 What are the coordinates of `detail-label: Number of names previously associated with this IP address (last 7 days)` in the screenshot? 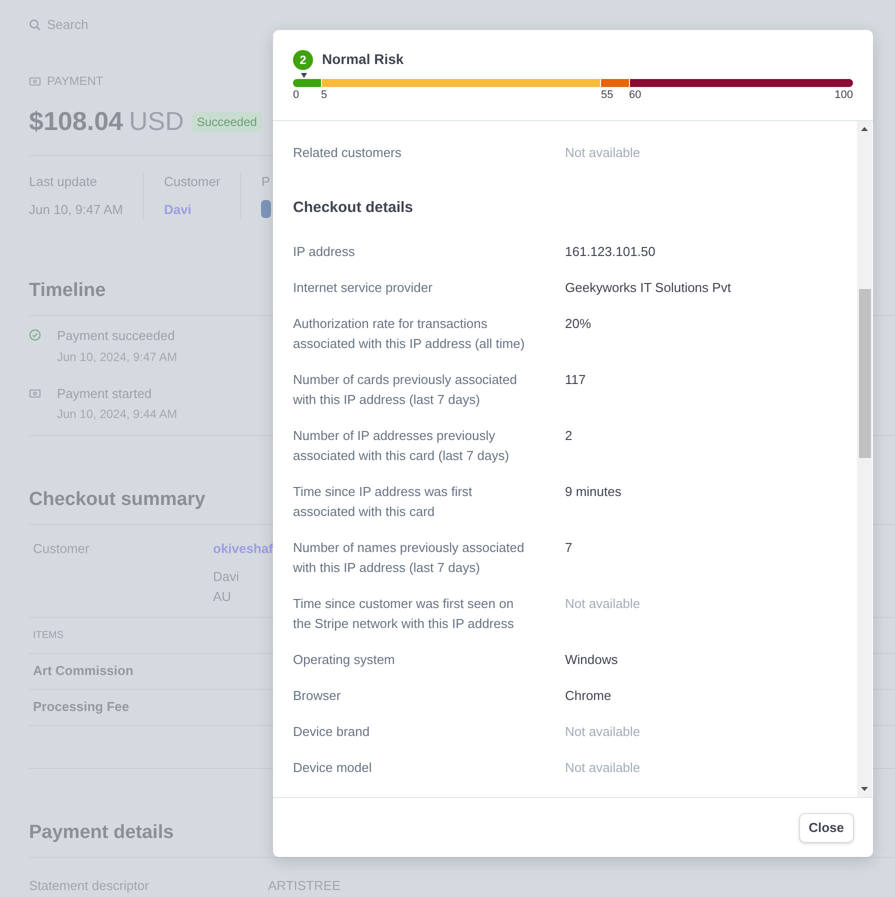 It's located at (409, 557).